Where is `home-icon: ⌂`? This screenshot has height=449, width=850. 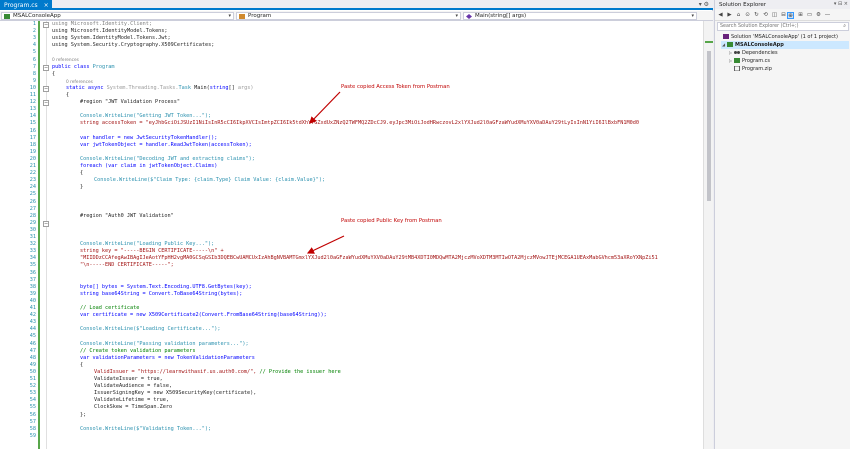
home-icon: ⌂ is located at coordinates (738, 15).